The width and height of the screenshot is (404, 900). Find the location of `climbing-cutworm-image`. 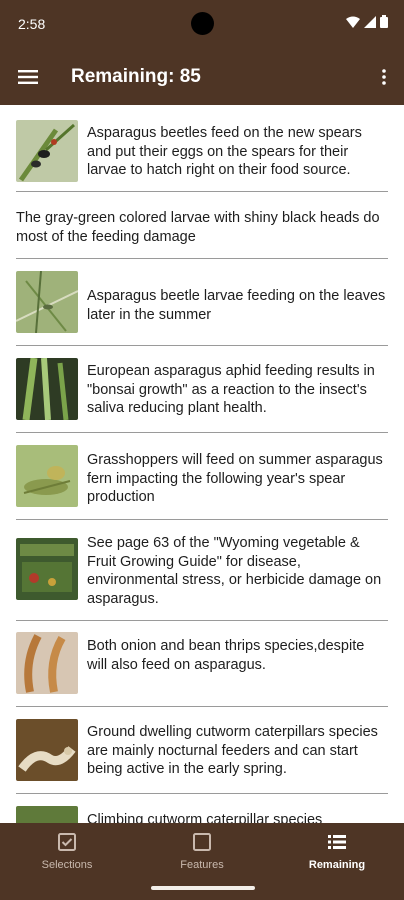

climbing-cutworm-image is located at coordinates (47, 814).